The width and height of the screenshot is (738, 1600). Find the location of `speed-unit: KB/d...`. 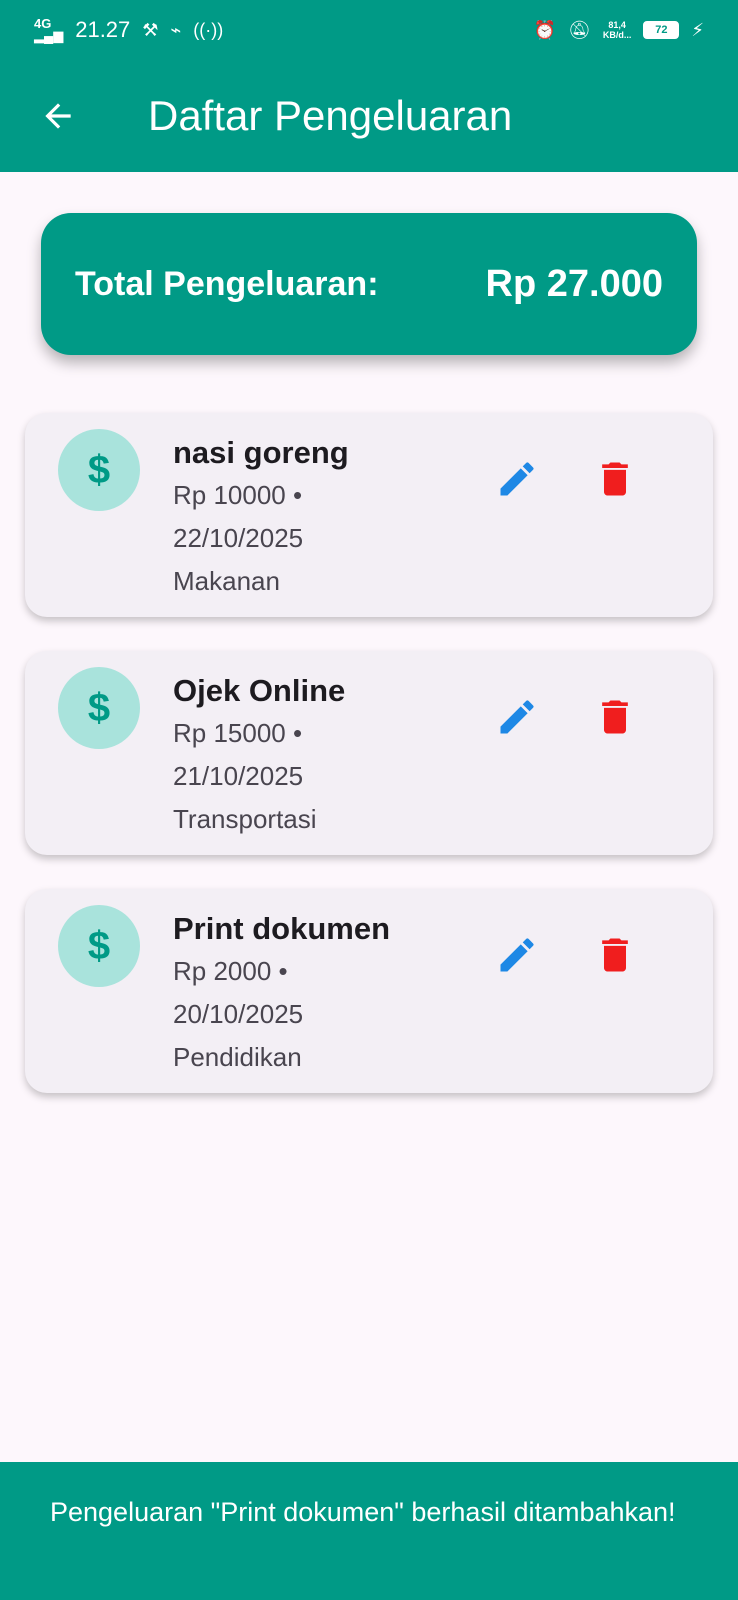

speed-unit: KB/d... is located at coordinates (617, 35).